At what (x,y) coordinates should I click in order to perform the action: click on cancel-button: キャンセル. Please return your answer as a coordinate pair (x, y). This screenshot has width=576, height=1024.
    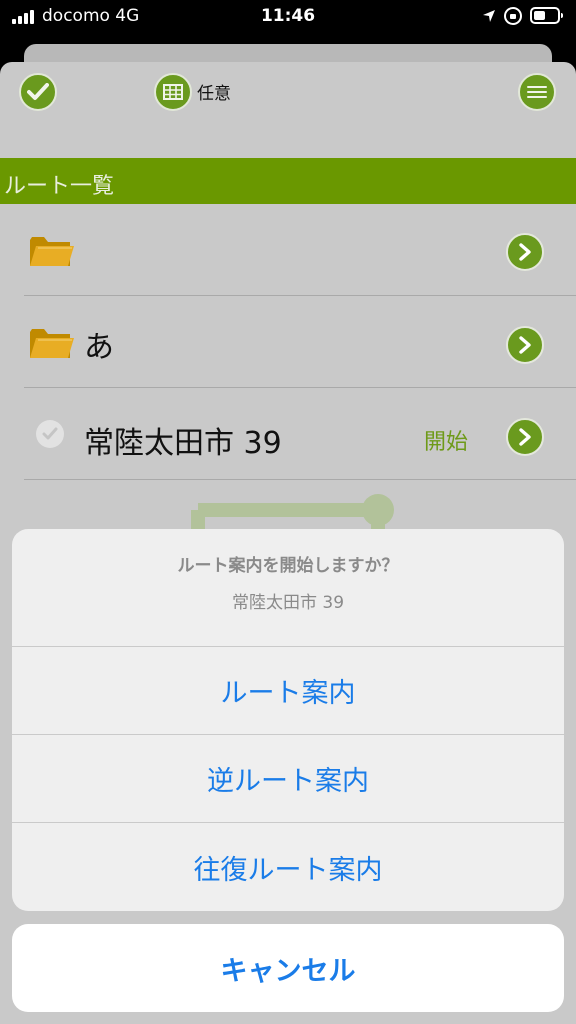
    Looking at the image, I should click on (288, 968).